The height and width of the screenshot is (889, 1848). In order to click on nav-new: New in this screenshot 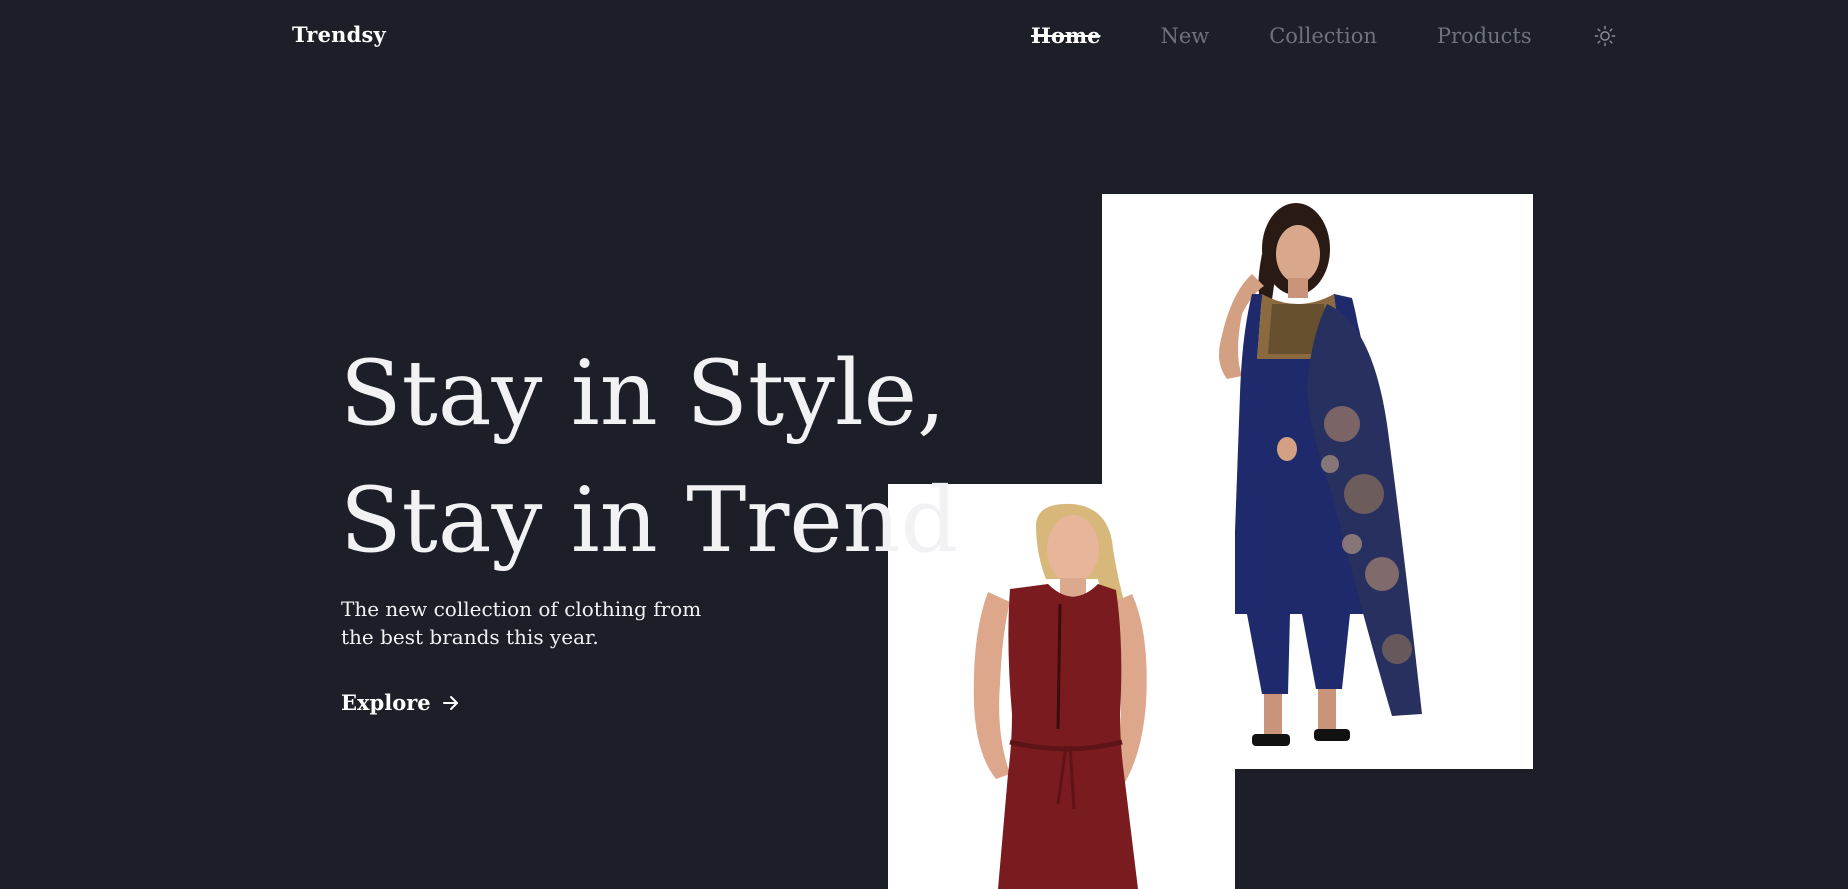, I will do `click(1184, 36)`.